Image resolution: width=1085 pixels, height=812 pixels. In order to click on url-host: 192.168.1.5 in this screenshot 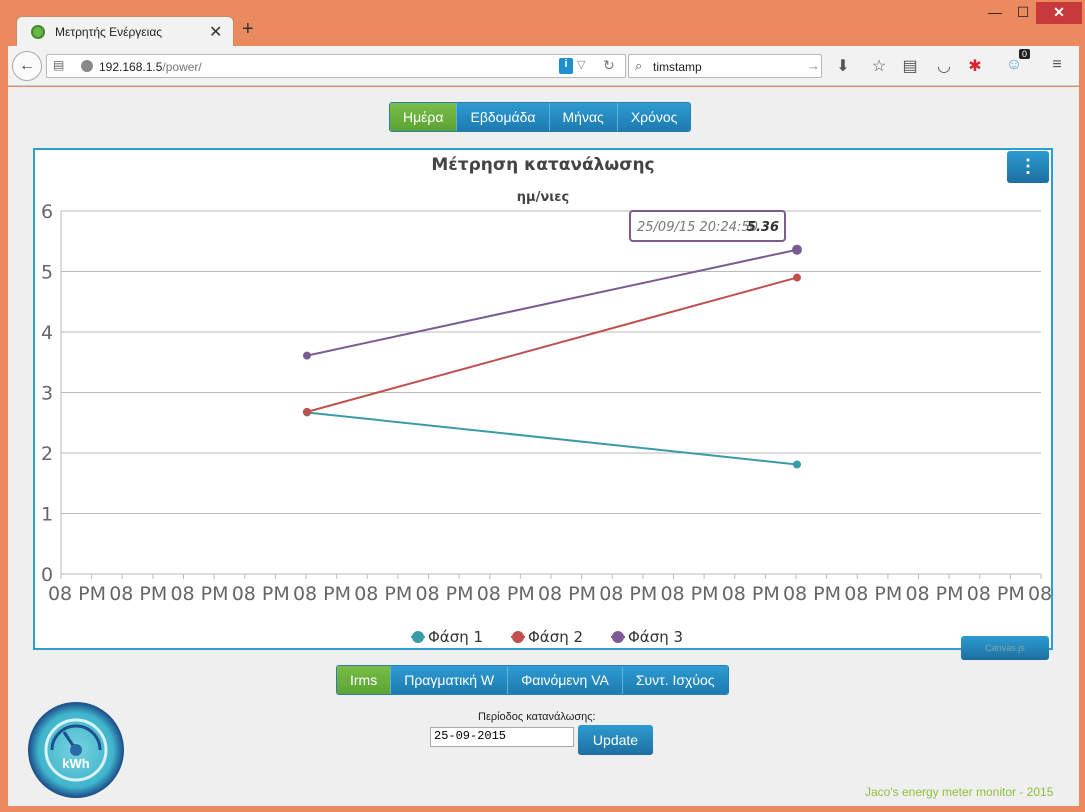, I will do `click(131, 67)`.